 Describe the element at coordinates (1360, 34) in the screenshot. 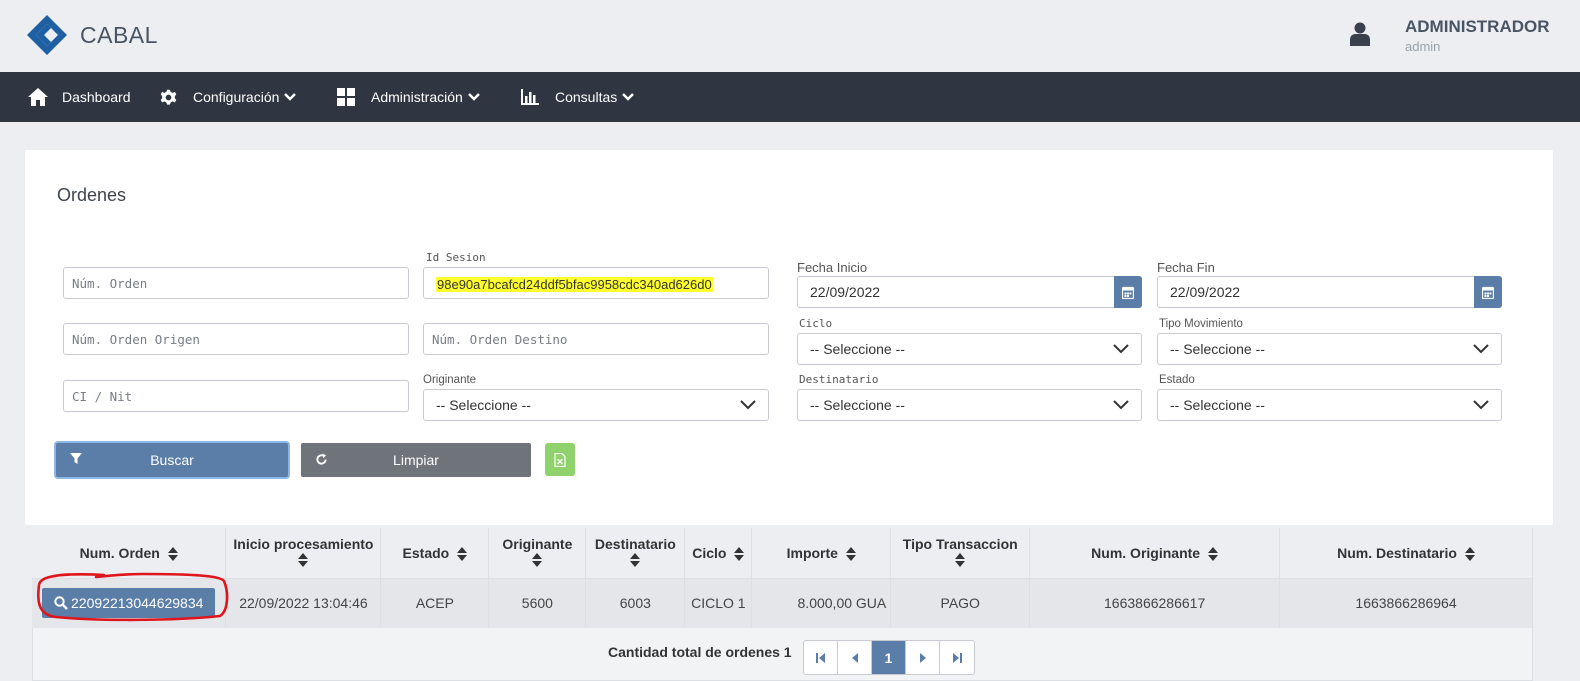

I see `user-icon` at that location.